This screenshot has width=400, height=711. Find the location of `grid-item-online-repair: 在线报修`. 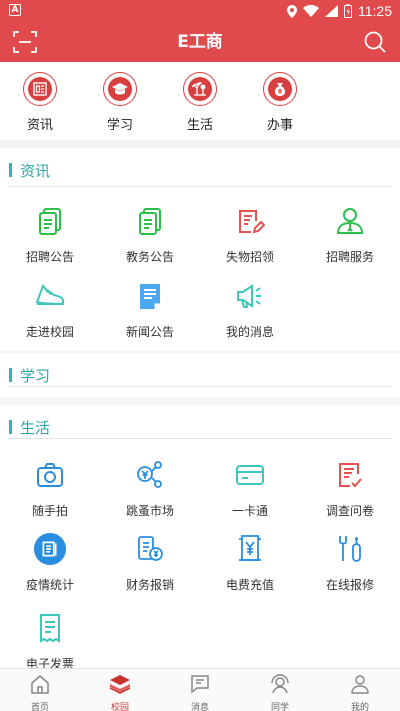

grid-item-online-repair: 在线报修 is located at coordinates (350, 562).